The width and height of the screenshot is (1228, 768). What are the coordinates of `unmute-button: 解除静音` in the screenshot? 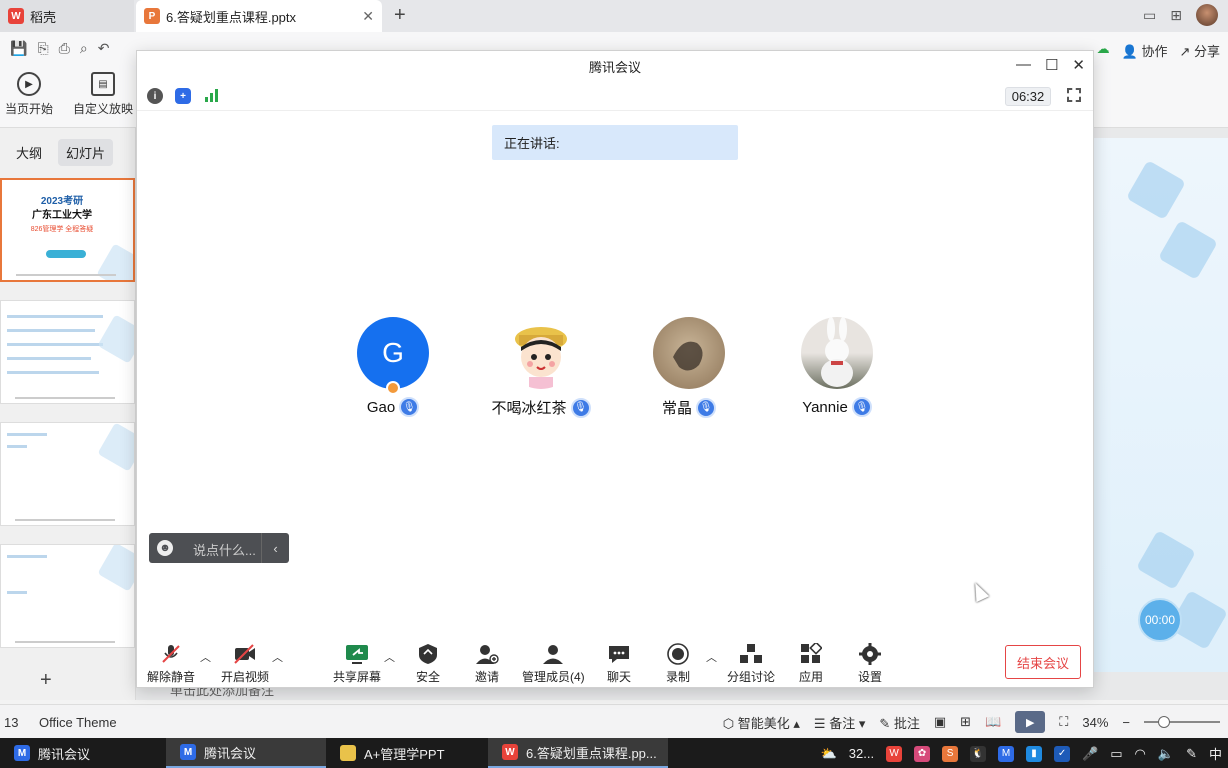 It's located at (171, 664).